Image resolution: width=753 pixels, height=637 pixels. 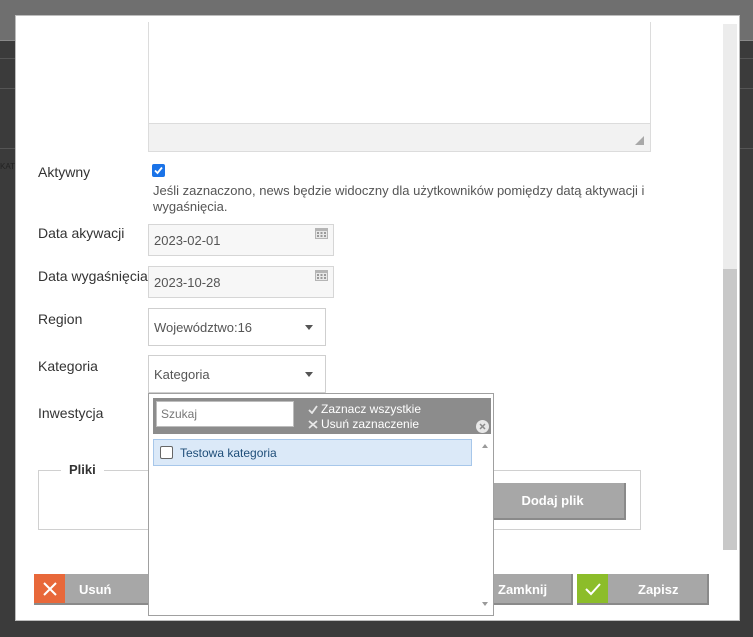 What do you see at coordinates (523, 589) in the screenshot?
I see `close-button-label: Zamknij` at bounding box center [523, 589].